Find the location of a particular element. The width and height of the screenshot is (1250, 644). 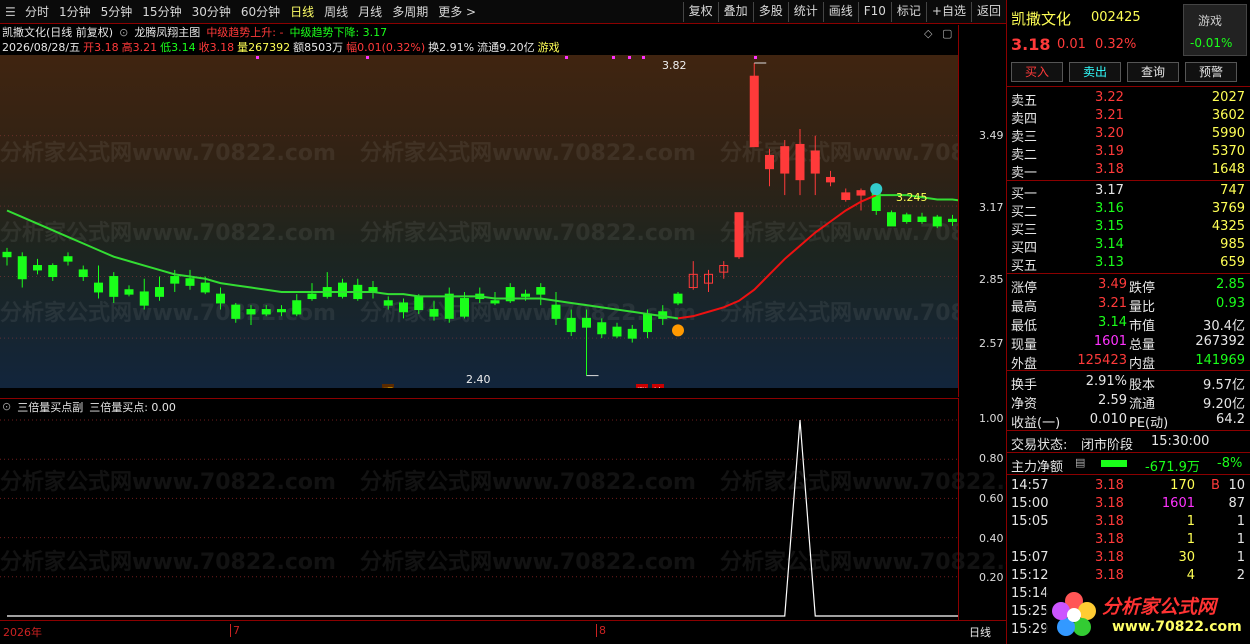

ask-row: 卖五 3.22 2027 is located at coordinates (1128, 99).